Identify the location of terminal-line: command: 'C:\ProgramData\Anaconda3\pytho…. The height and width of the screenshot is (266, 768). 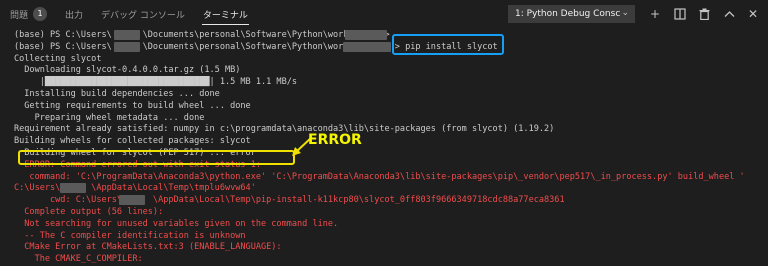
(379, 176).